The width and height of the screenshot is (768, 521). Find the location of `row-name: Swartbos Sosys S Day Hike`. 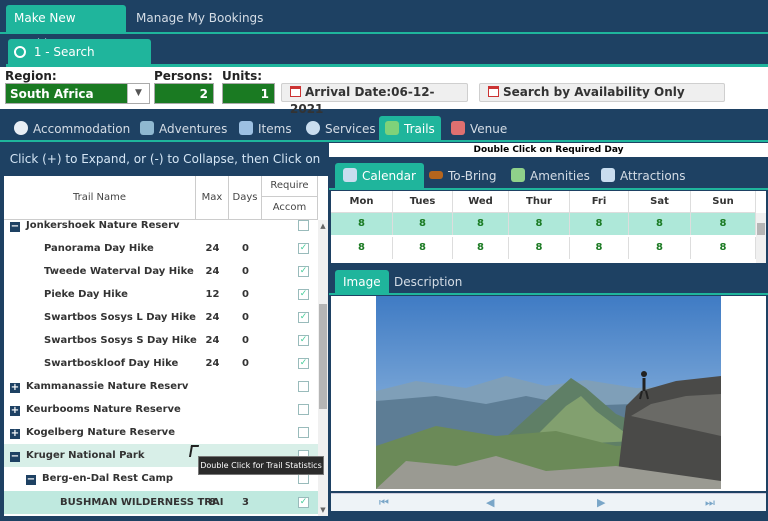

row-name: Swartbos Sosys S Day Hike is located at coordinates (120, 340).